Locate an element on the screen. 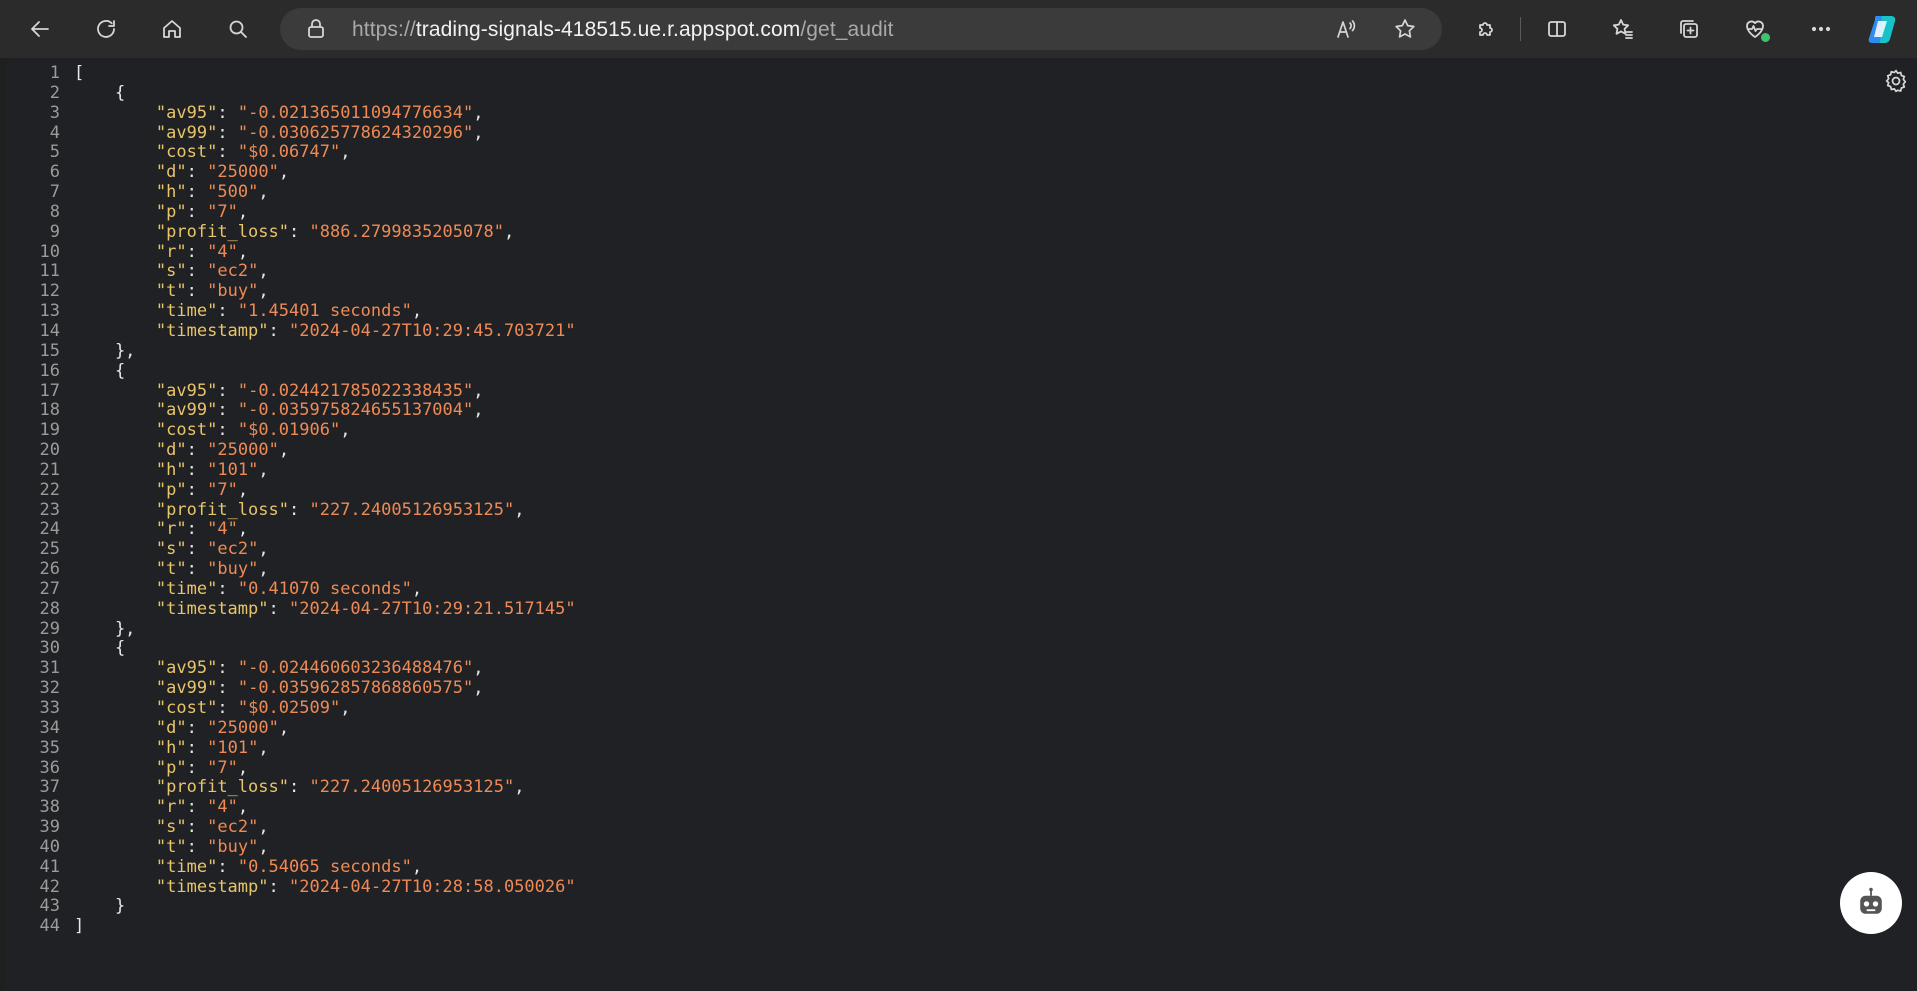 Image resolution: width=1917 pixels, height=991 pixels. reload-icon is located at coordinates (106, 29).